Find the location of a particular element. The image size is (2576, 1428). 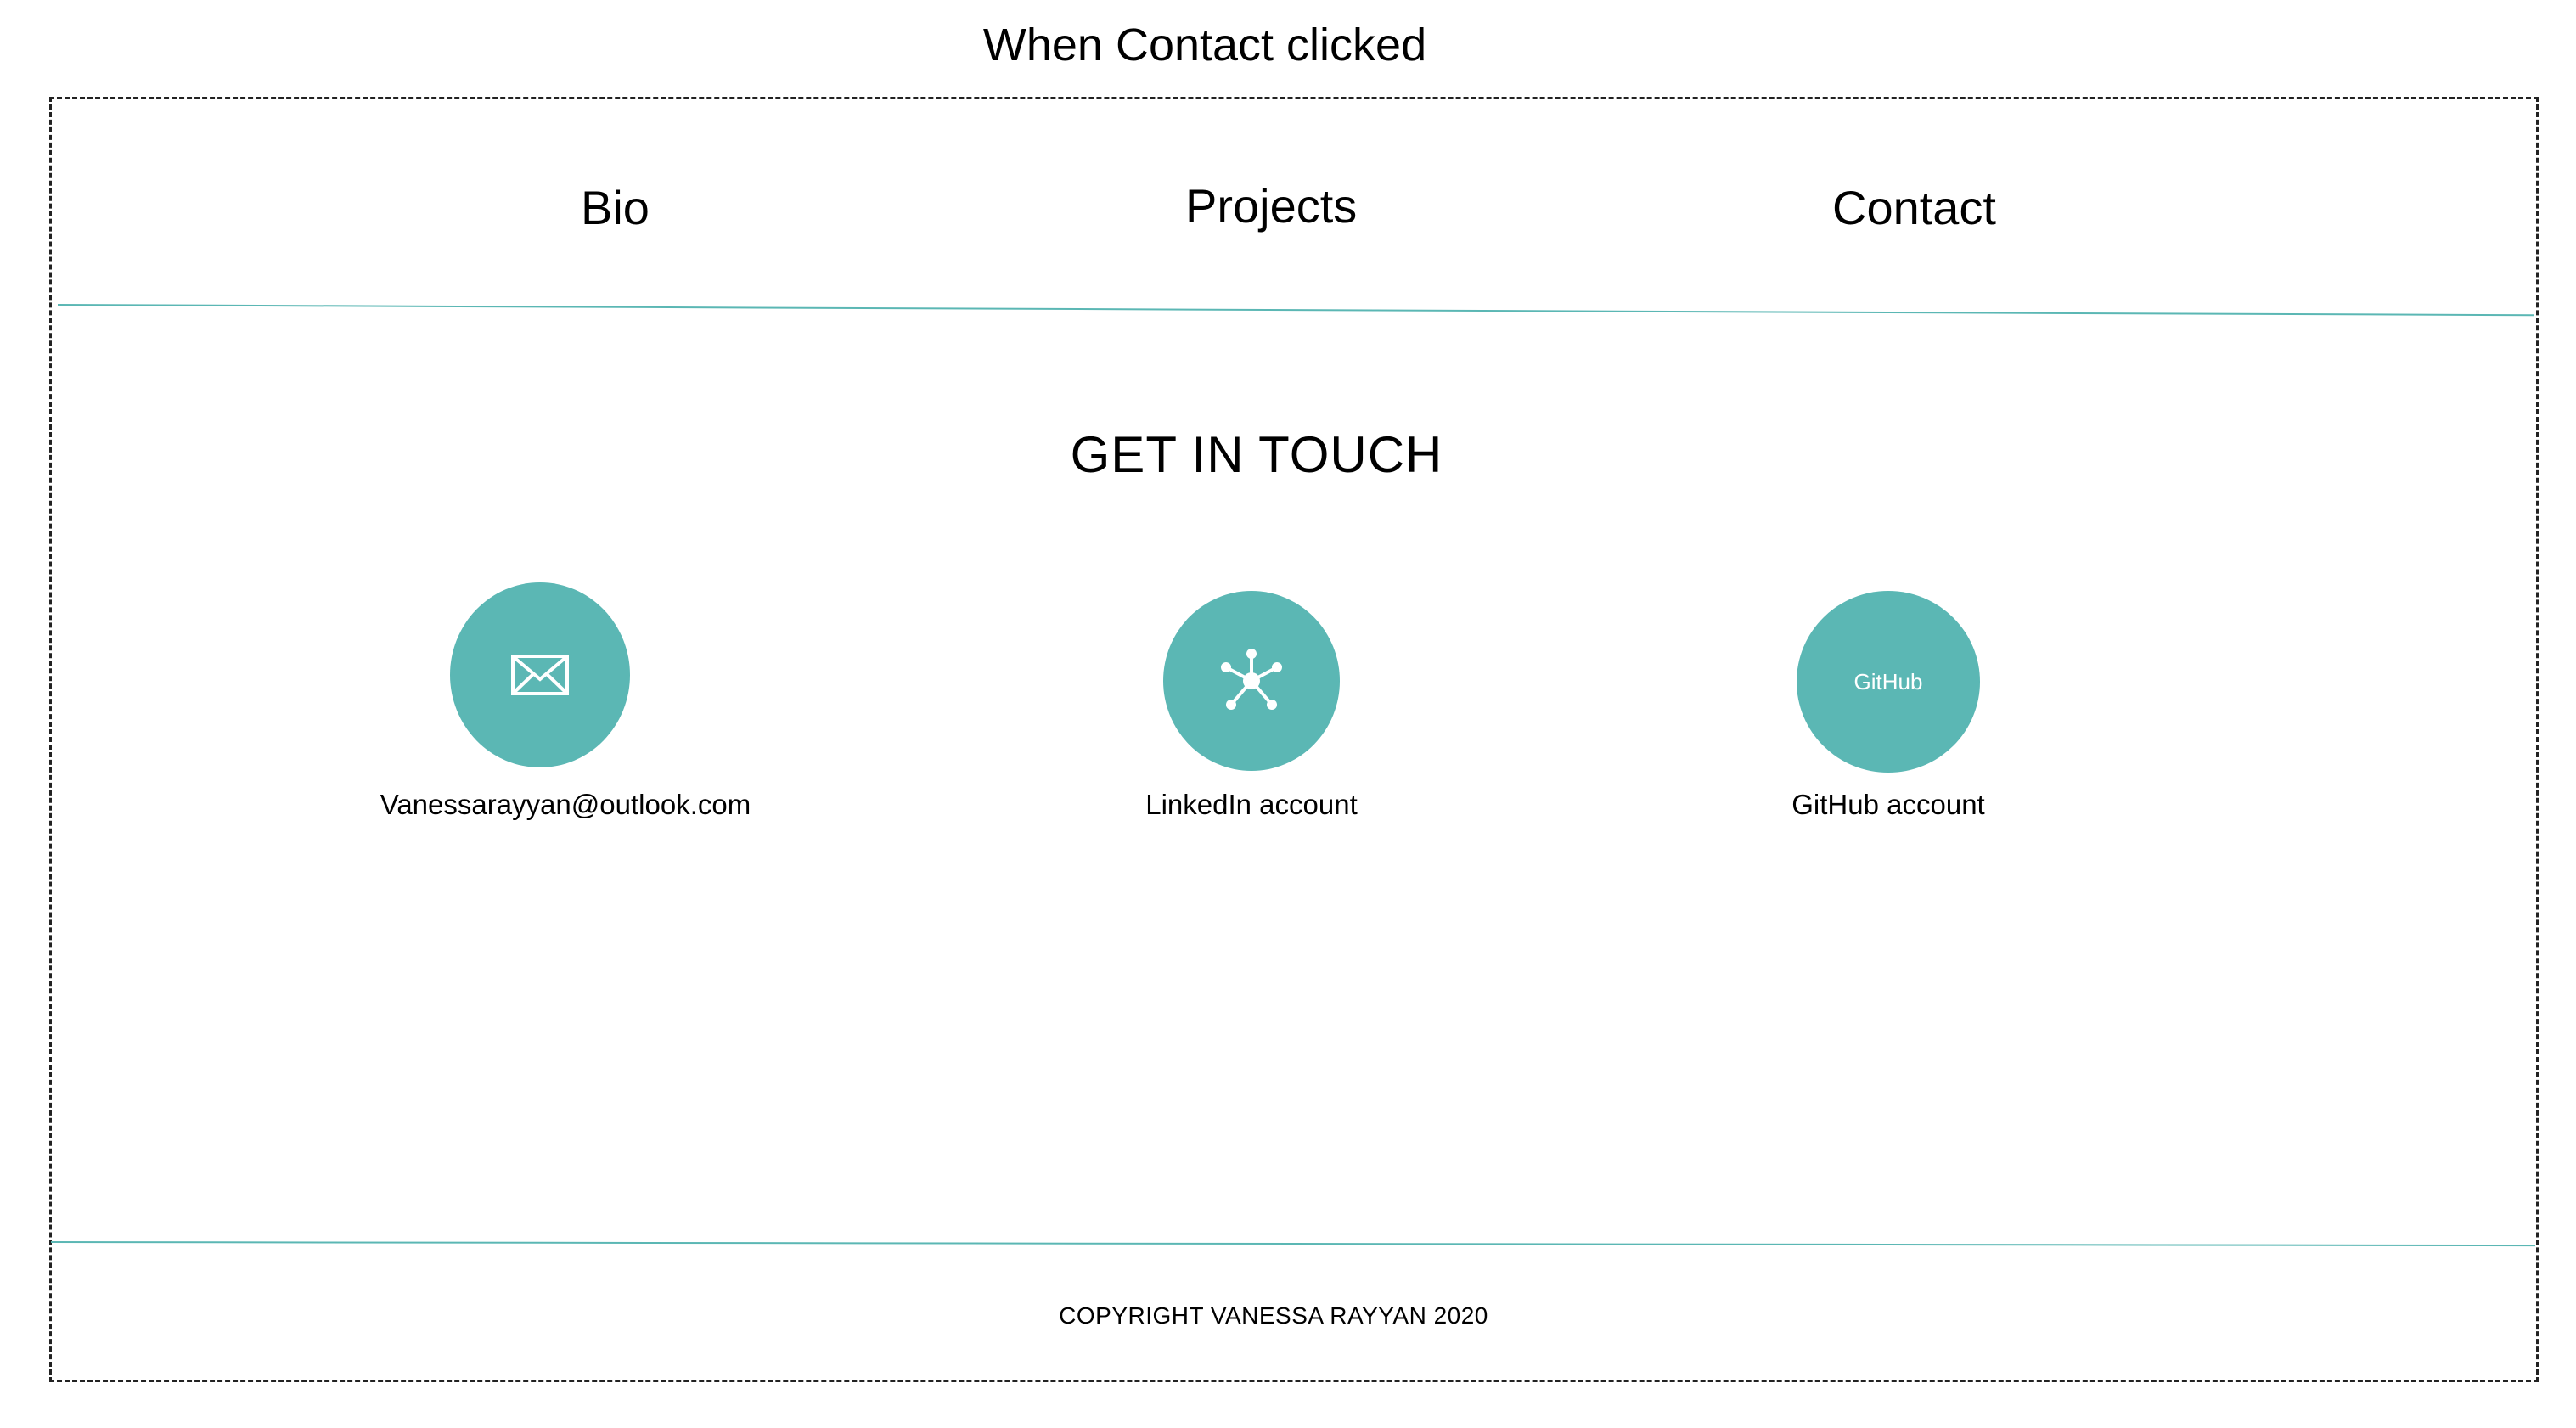

github-icon: GitHub is located at coordinates (1888, 682).